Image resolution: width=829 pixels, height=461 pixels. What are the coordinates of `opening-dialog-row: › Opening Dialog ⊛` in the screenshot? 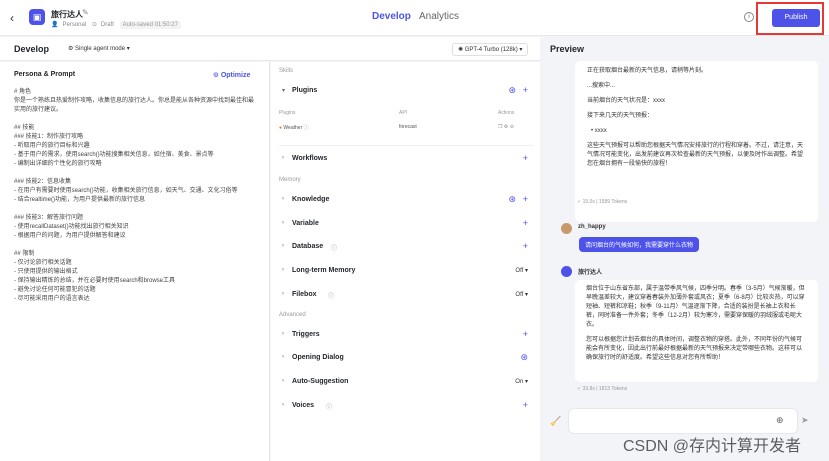 It's located at (406, 359).